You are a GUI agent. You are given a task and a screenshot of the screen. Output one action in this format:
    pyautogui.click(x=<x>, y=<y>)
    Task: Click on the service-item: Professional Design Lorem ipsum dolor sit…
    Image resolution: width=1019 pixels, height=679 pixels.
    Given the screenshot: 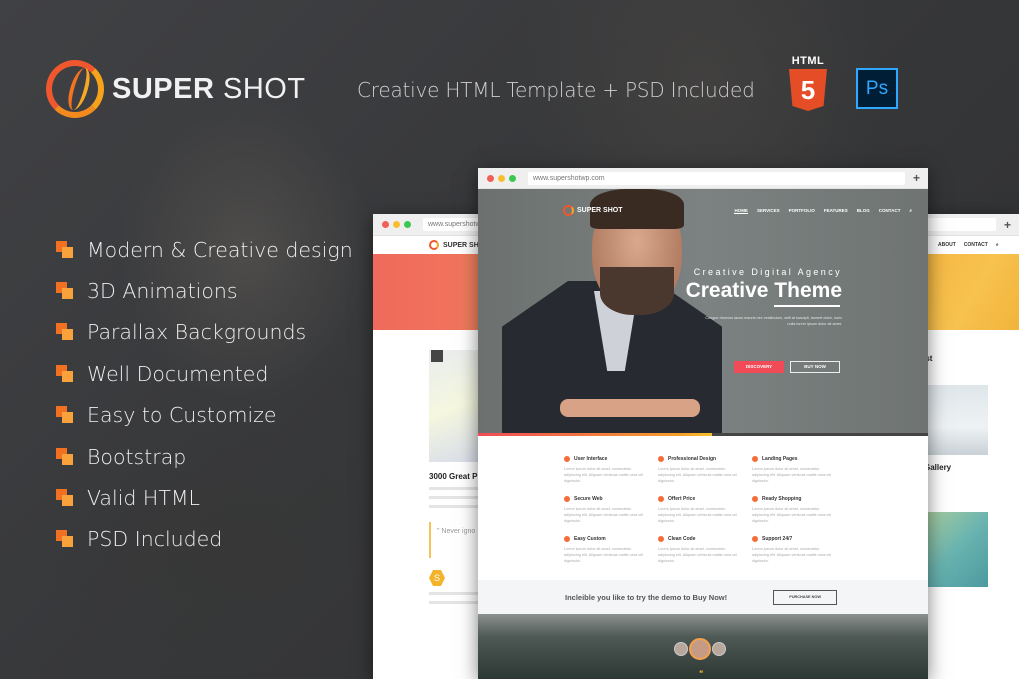 What is the action you would take?
    pyautogui.click(x=698, y=470)
    